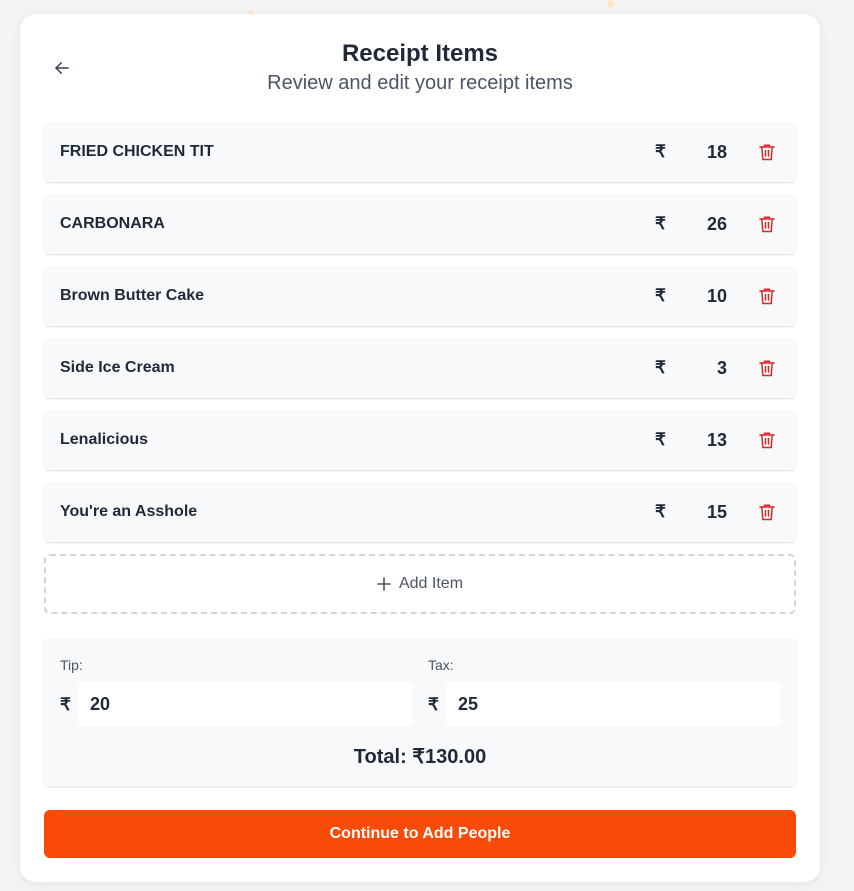 Image resolution: width=854 pixels, height=891 pixels. What do you see at coordinates (245, 704) in the screenshot?
I see `tip-input` at bounding box center [245, 704].